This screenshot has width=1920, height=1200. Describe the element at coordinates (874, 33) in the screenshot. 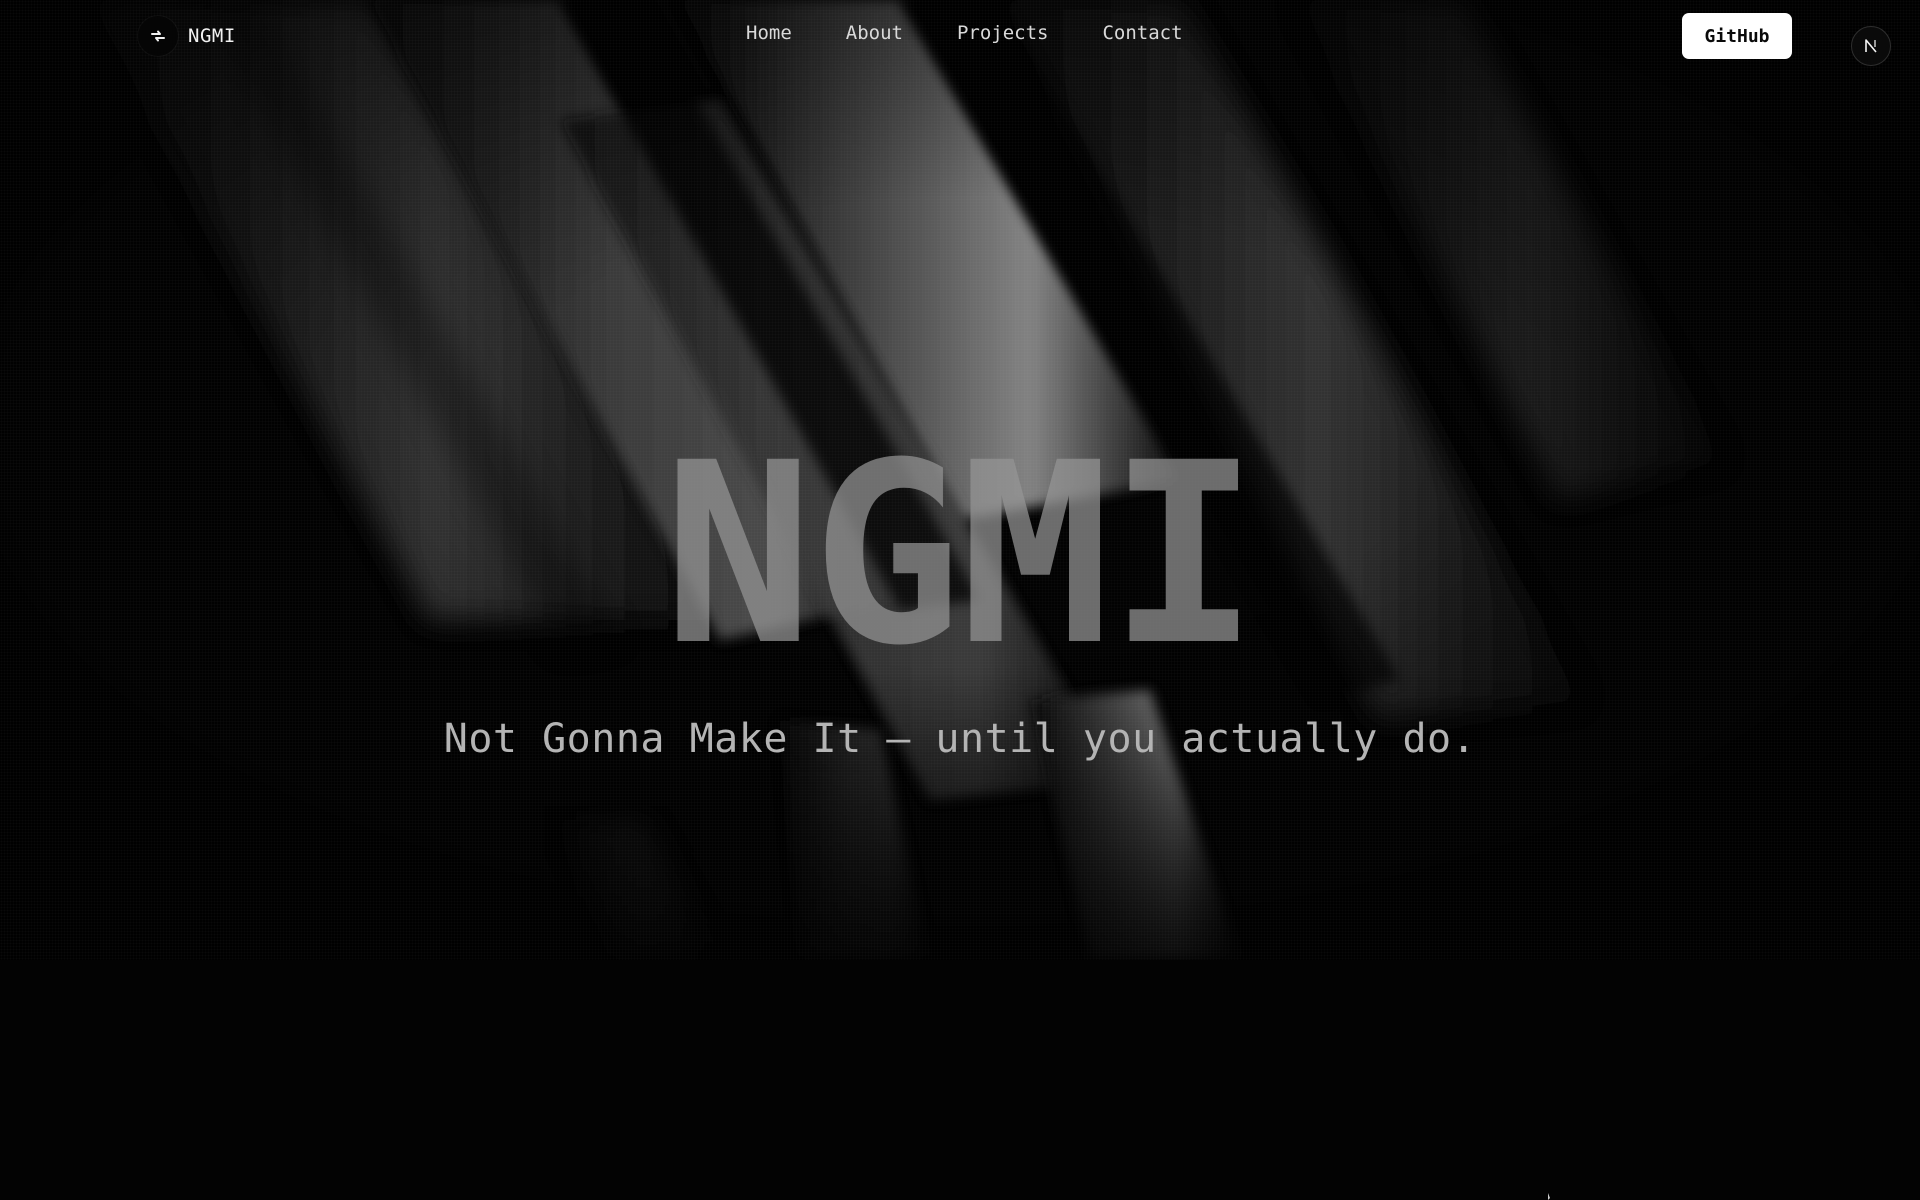

I see `nav-link-about: About` at that location.